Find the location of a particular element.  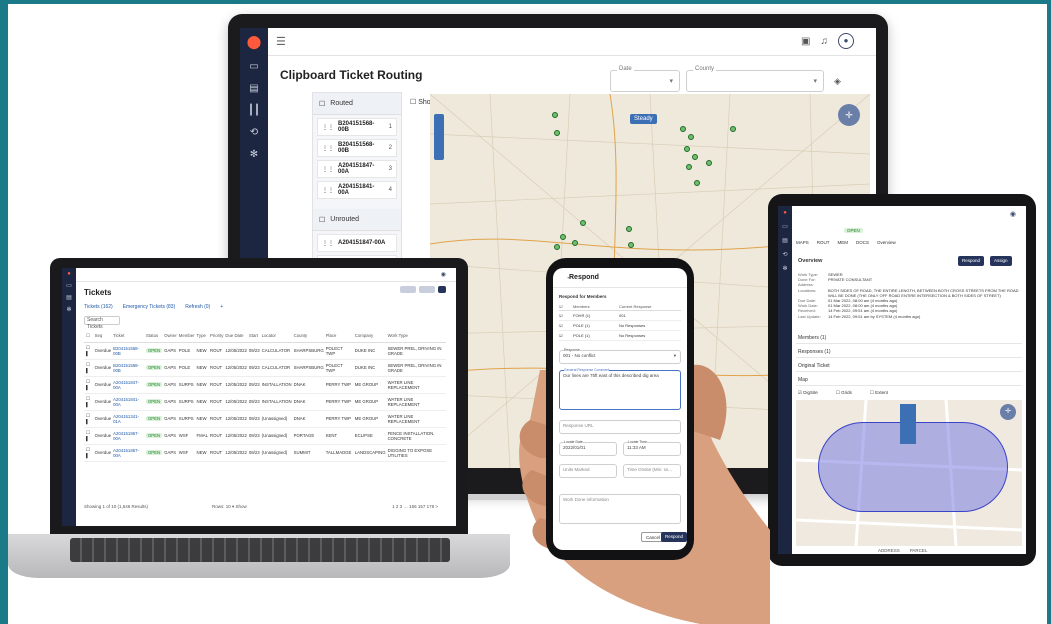

member-row: ☑ POLE (1) No Responses is located at coordinates (620, 336).